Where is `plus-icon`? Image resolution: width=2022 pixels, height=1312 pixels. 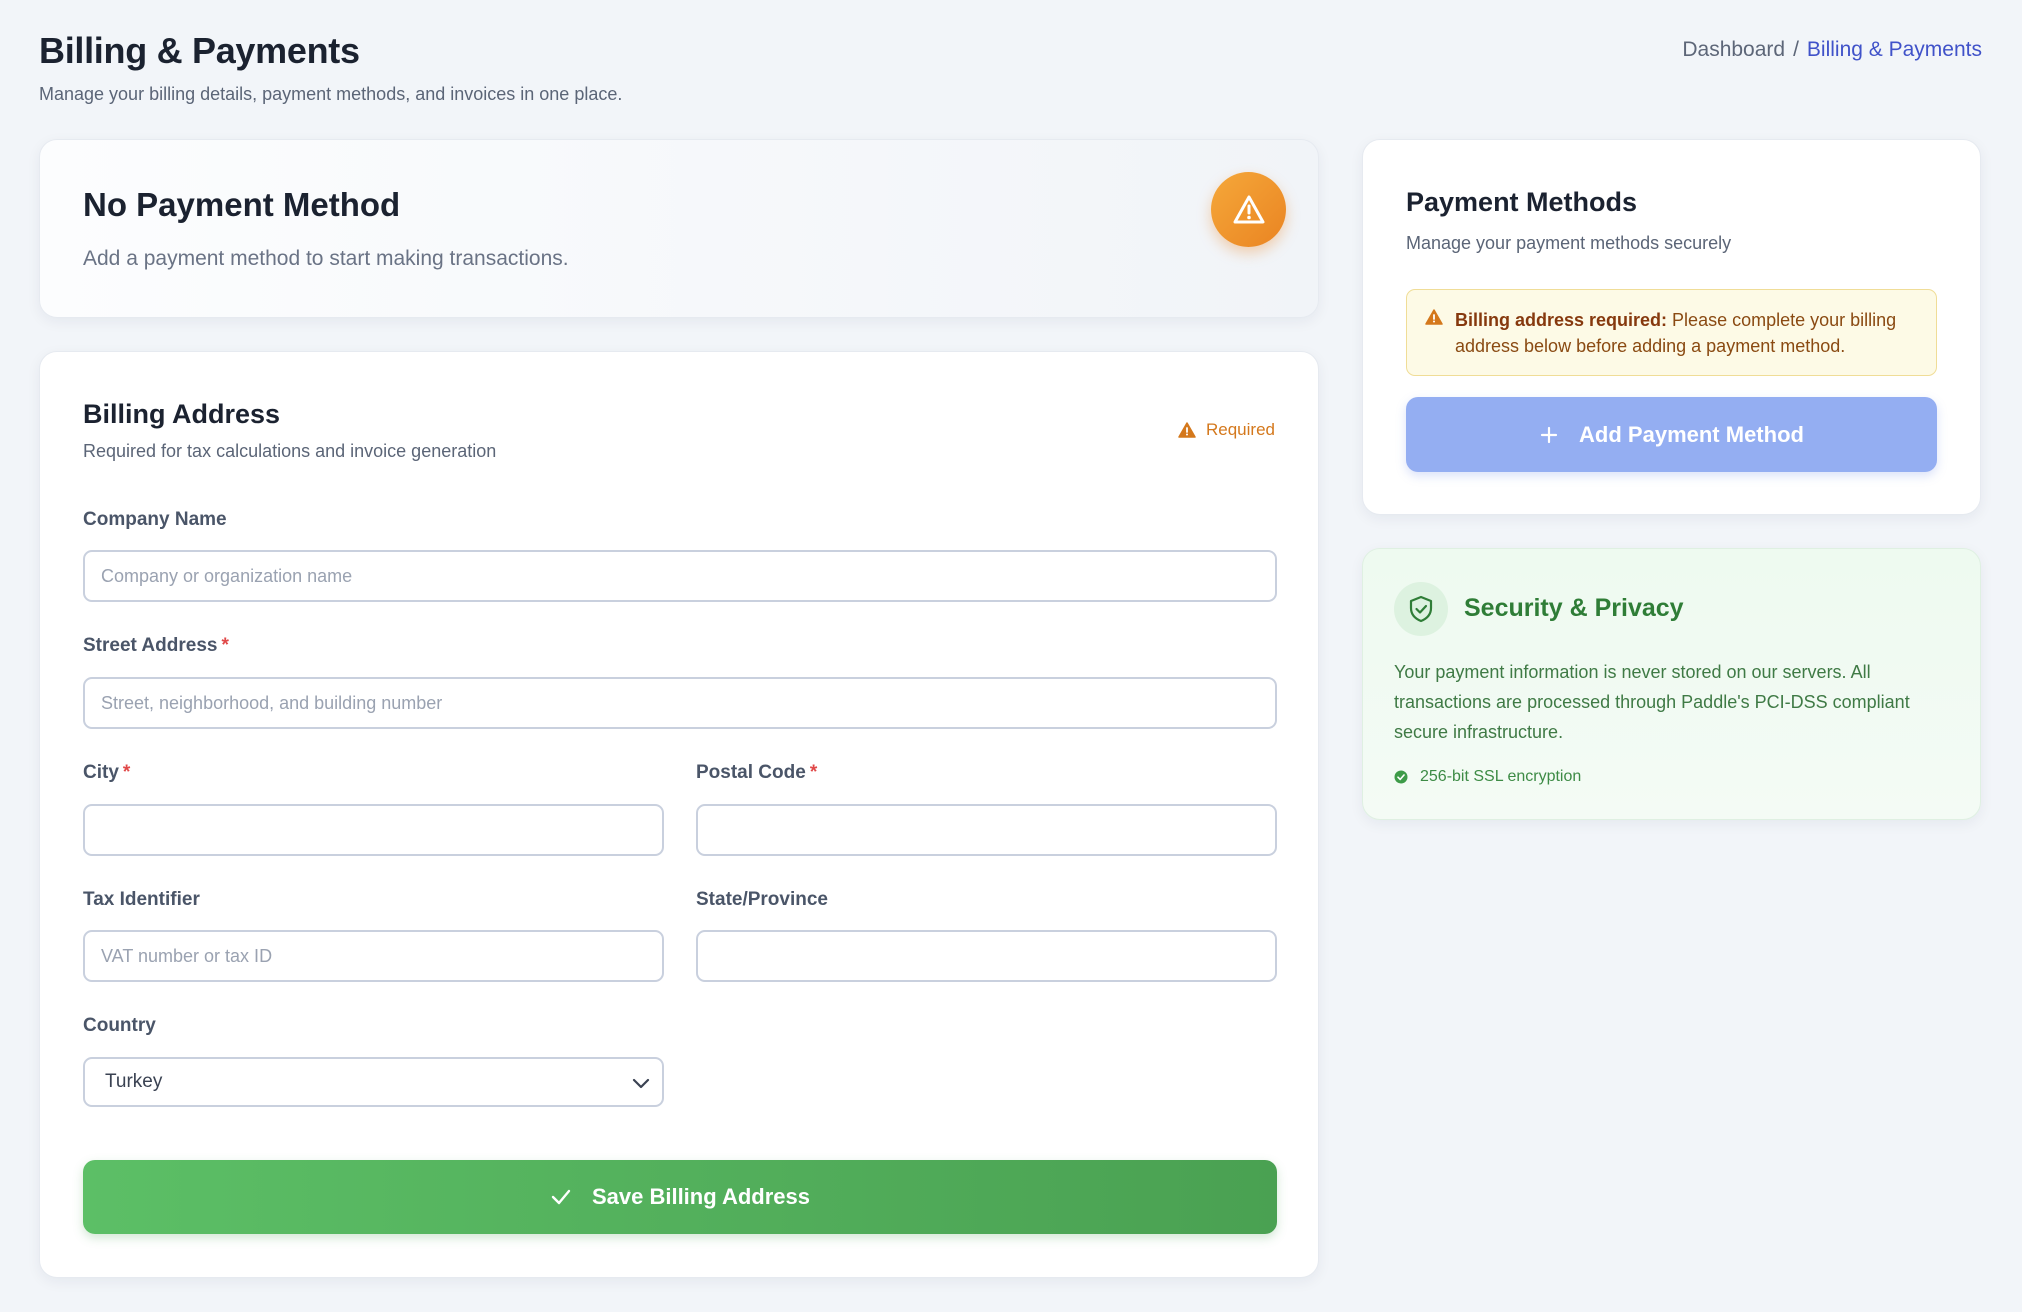 plus-icon is located at coordinates (1549, 434).